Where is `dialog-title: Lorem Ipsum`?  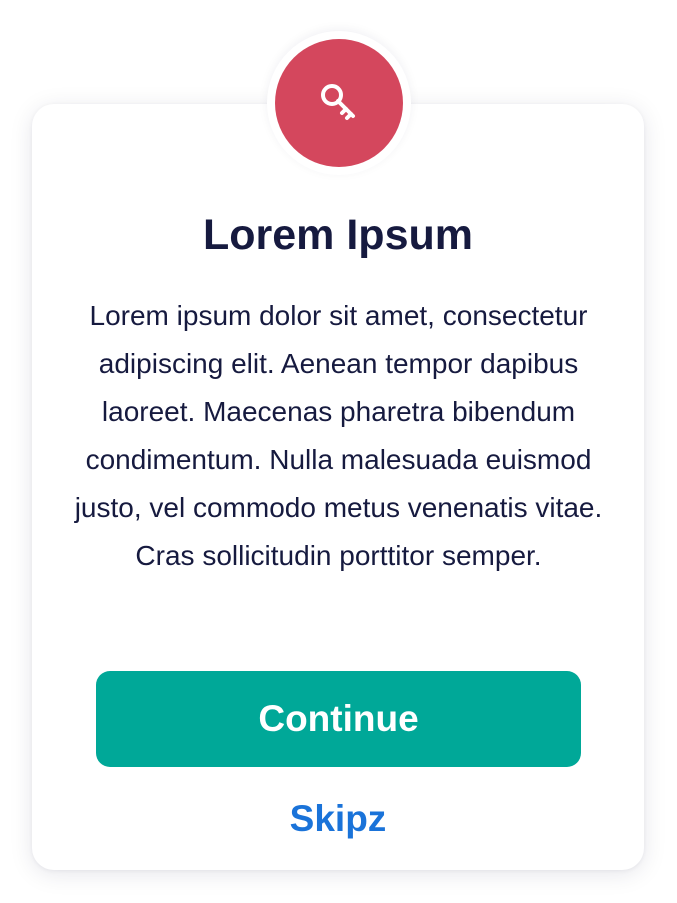 dialog-title: Lorem Ipsum is located at coordinates (338, 235).